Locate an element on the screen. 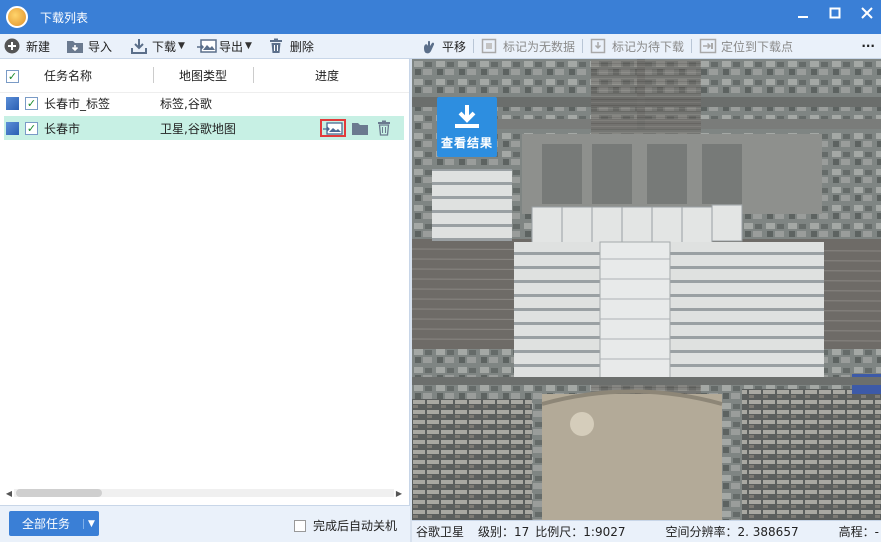  export-button-label: 导出 is located at coordinates (230, 46).